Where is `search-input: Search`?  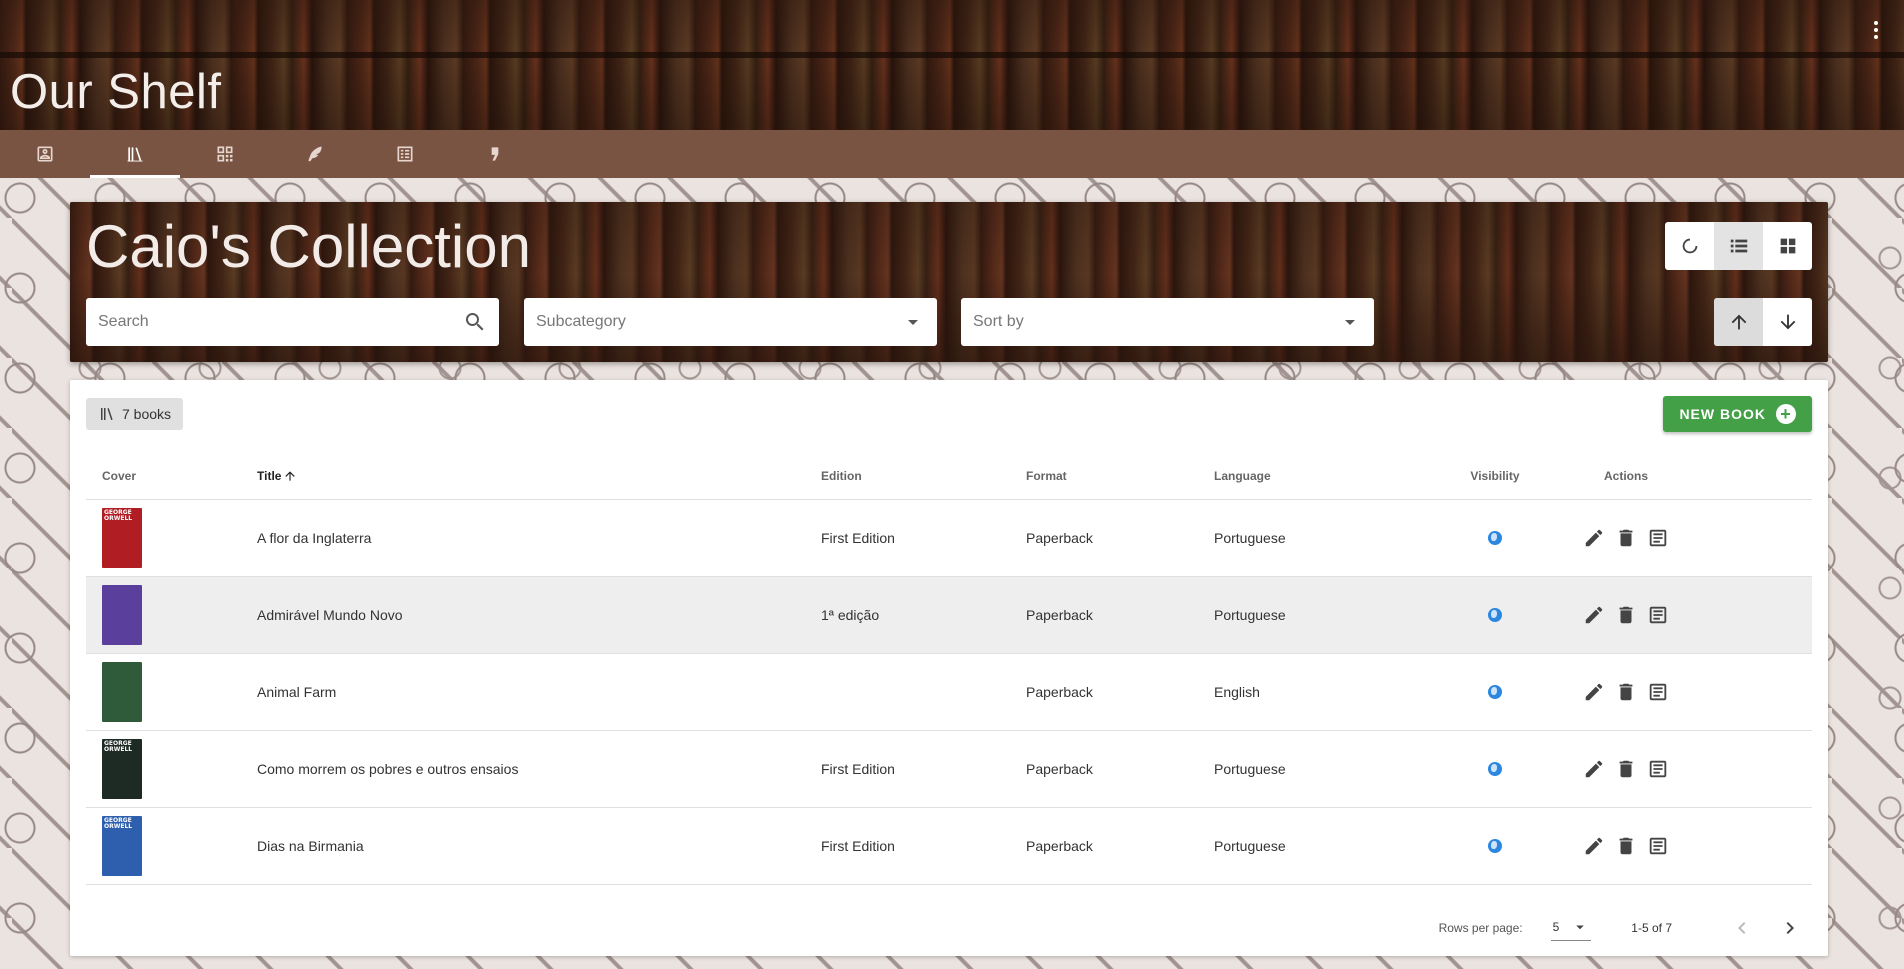 search-input: Search is located at coordinates (292, 322).